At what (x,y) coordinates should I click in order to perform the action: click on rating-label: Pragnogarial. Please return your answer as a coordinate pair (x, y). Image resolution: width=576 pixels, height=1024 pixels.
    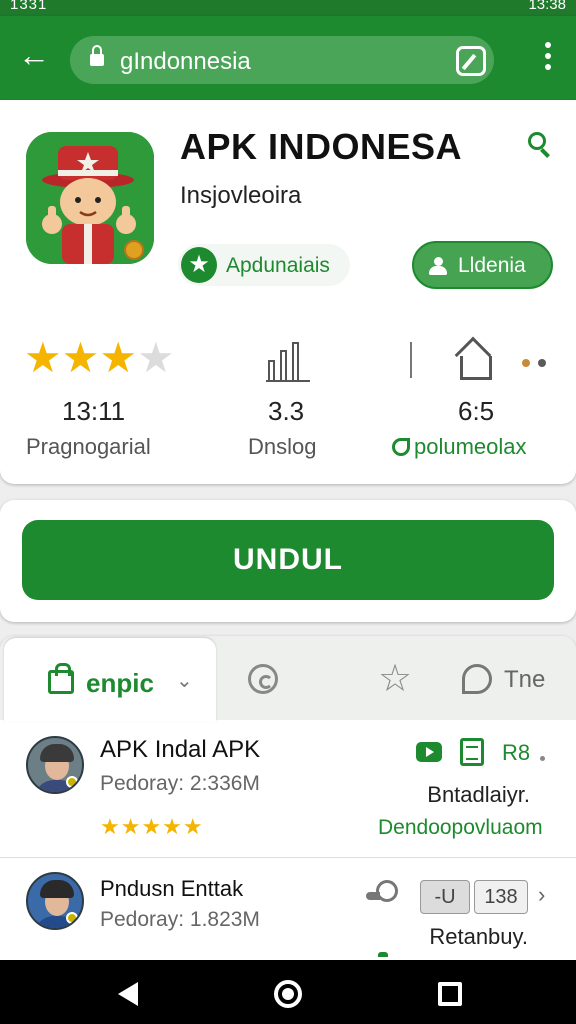
    Looking at the image, I should click on (88, 446).